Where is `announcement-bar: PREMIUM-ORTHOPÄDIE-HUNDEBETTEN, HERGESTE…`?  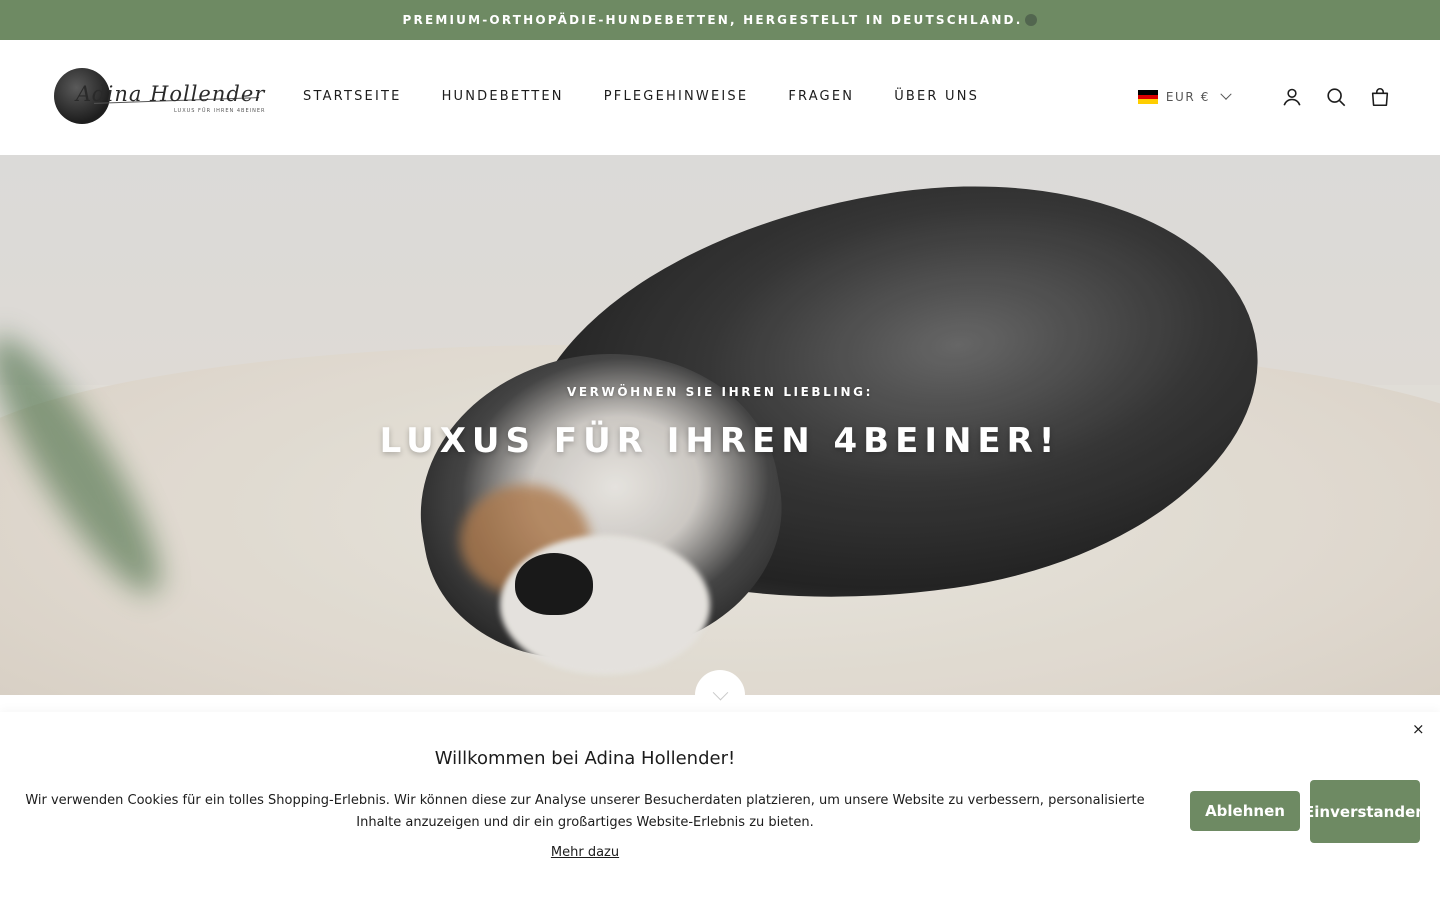
announcement-bar: PREMIUM-ORTHOPÄDIE-HUNDEBETTEN, HERGESTE… is located at coordinates (720, 20).